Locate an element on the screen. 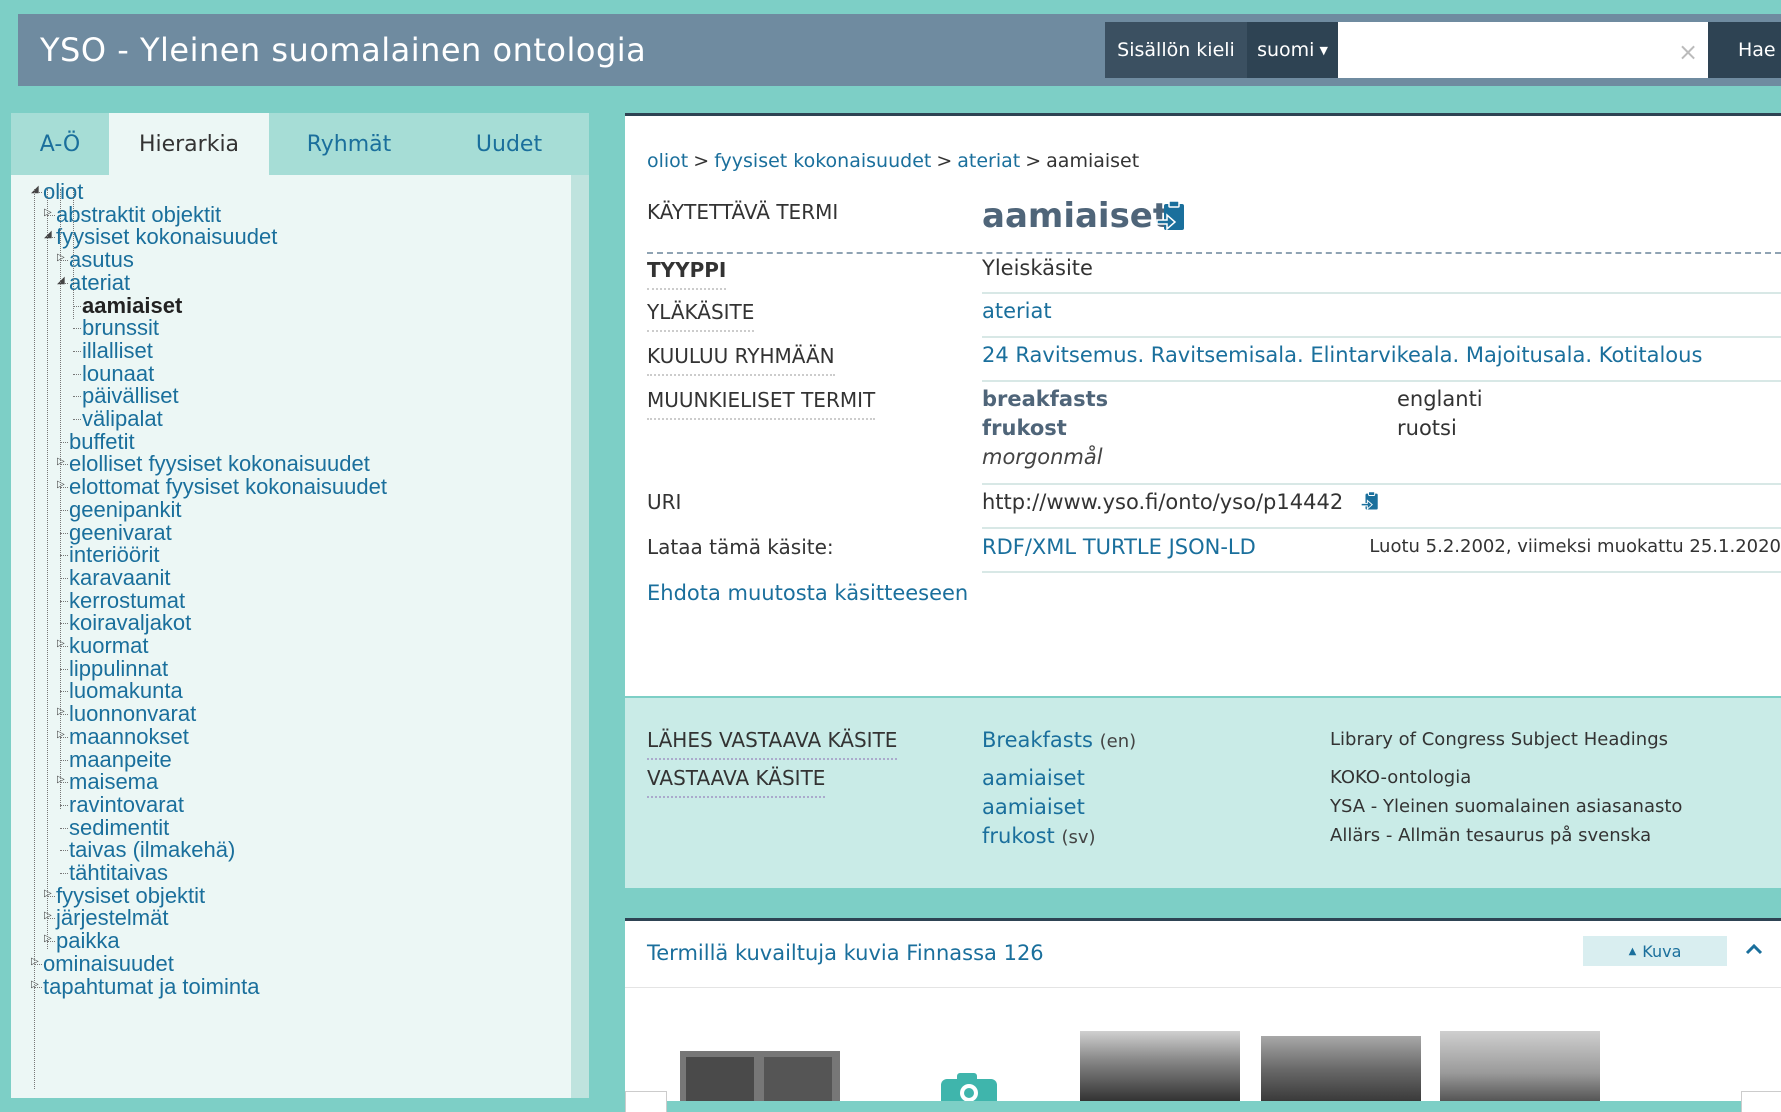 The width and height of the screenshot is (1781, 1112). uri-value: http://www.yso.fi/onto/yso/p14442 is located at coordinates (1163, 502).